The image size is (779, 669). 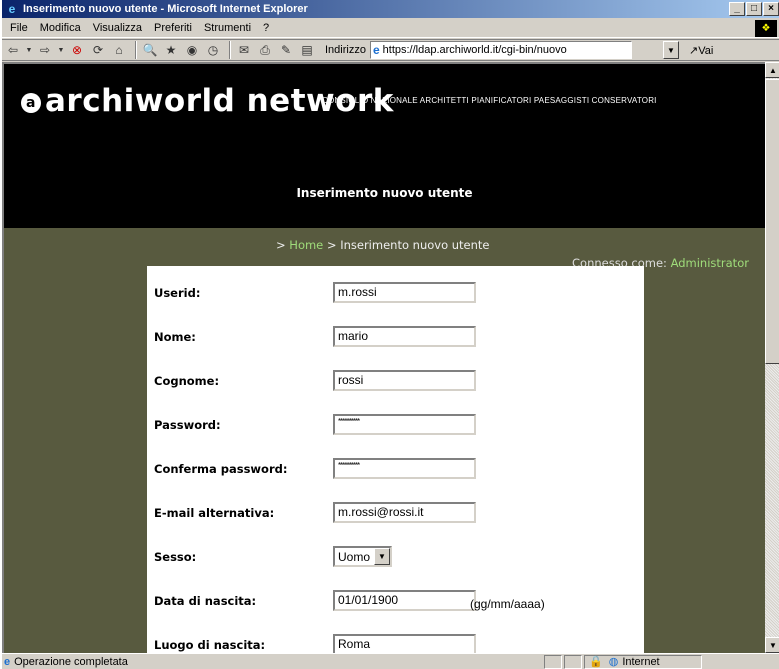 What do you see at coordinates (406, 245) in the screenshot?
I see `breadcrumb-current: > Inserimento nuovo utente` at bounding box center [406, 245].